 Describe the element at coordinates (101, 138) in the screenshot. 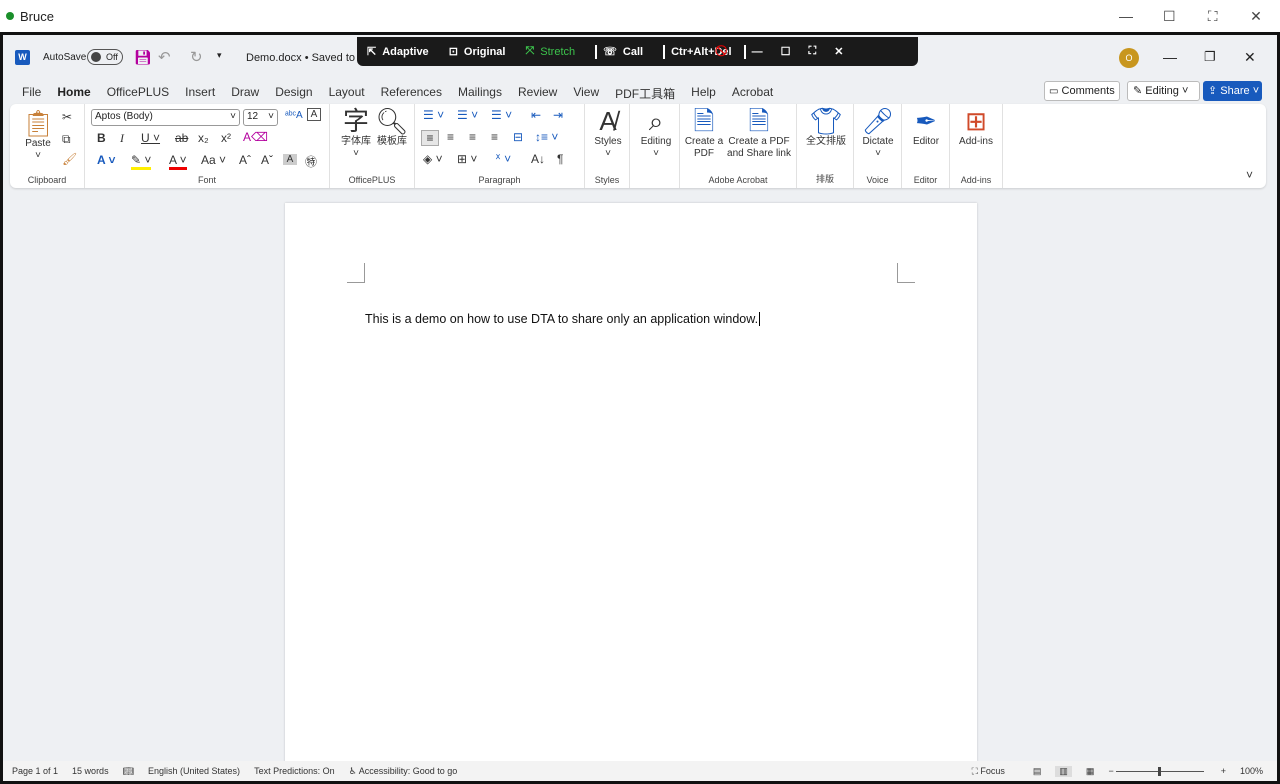

I see `bold-button: B` at that location.